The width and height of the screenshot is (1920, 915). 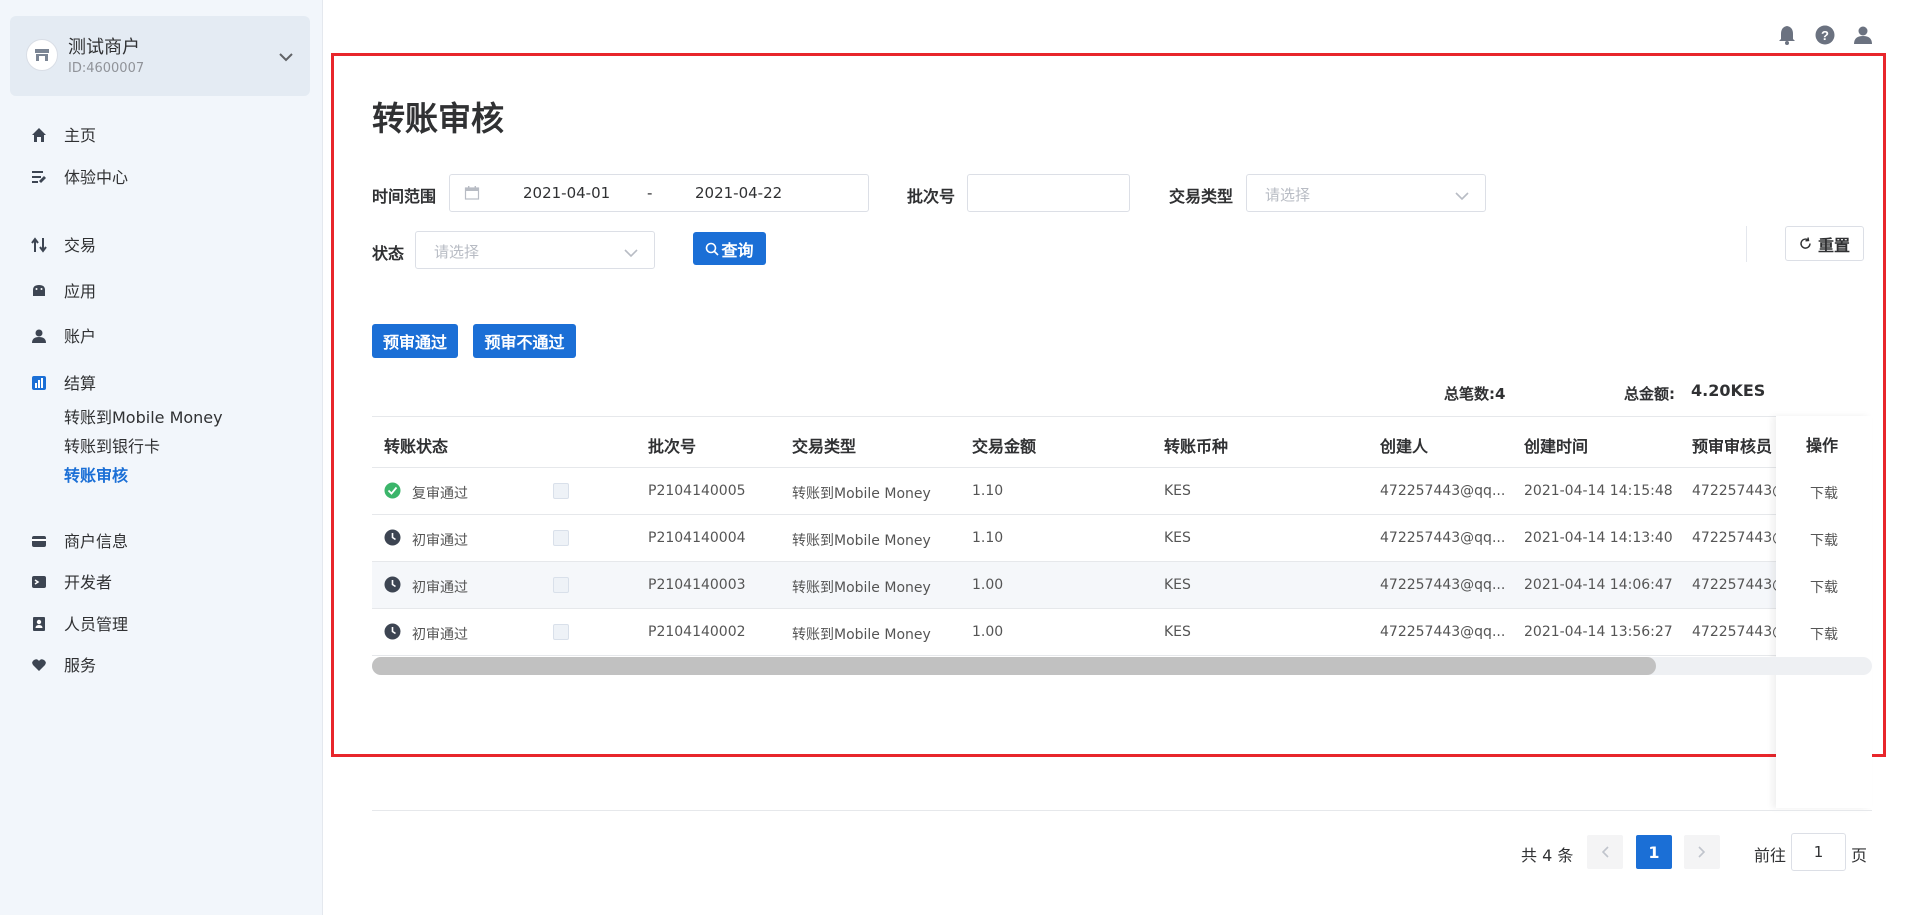 I want to click on scrollbar-thumb, so click(x=1014, y=666).